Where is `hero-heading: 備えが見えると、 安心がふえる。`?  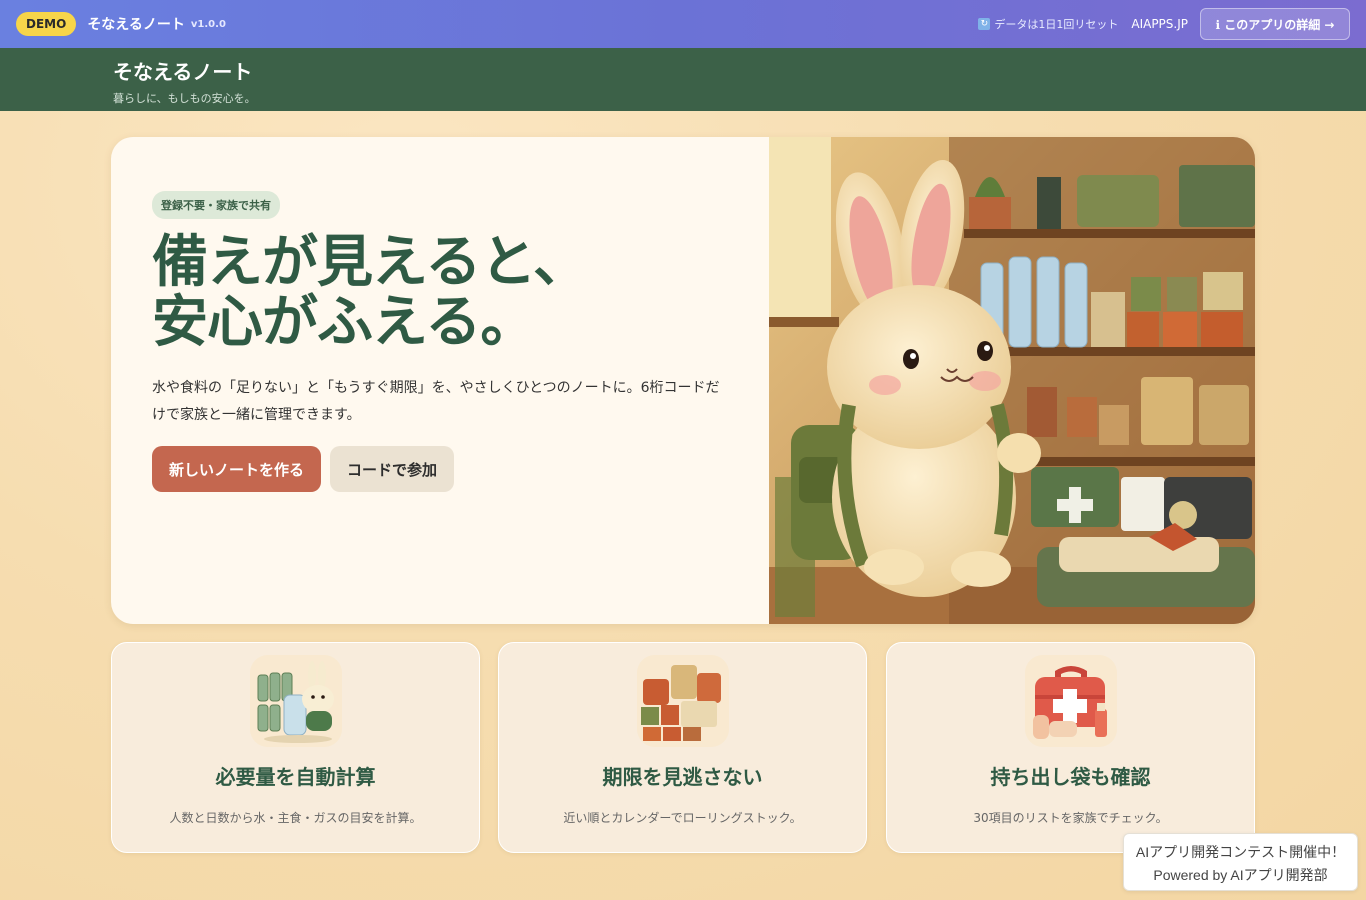 hero-heading: 備えが見えると、 安心がふえる。 is located at coordinates (452, 293).